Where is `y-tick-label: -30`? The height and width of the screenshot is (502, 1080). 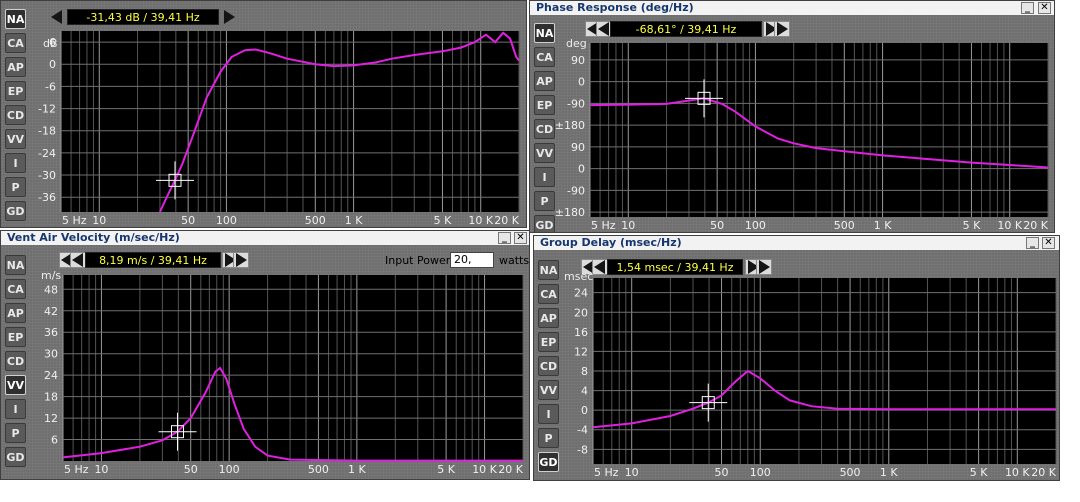
y-tick-label: -30 is located at coordinates (47, 175).